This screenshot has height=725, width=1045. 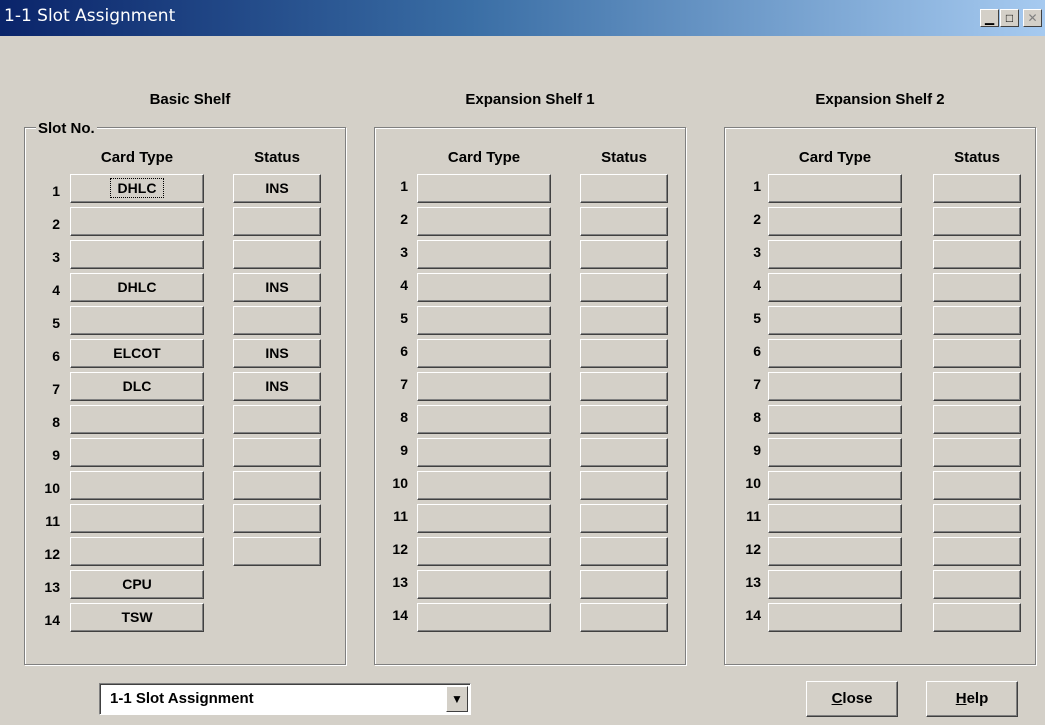 What do you see at coordinates (404, 318) in the screenshot?
I see `exp1-slot-number: 5` at bounding box center [404, 318].